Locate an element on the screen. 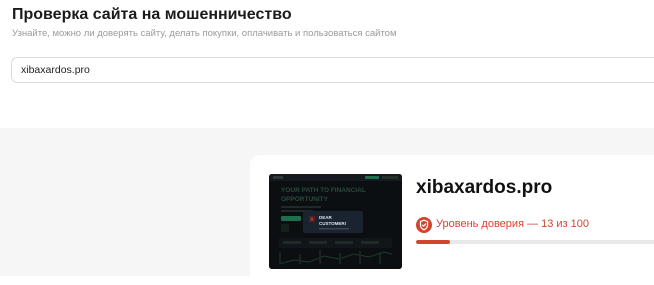  page-title: Проверка сайта на мошенничество is located at coordinates (152, 14).